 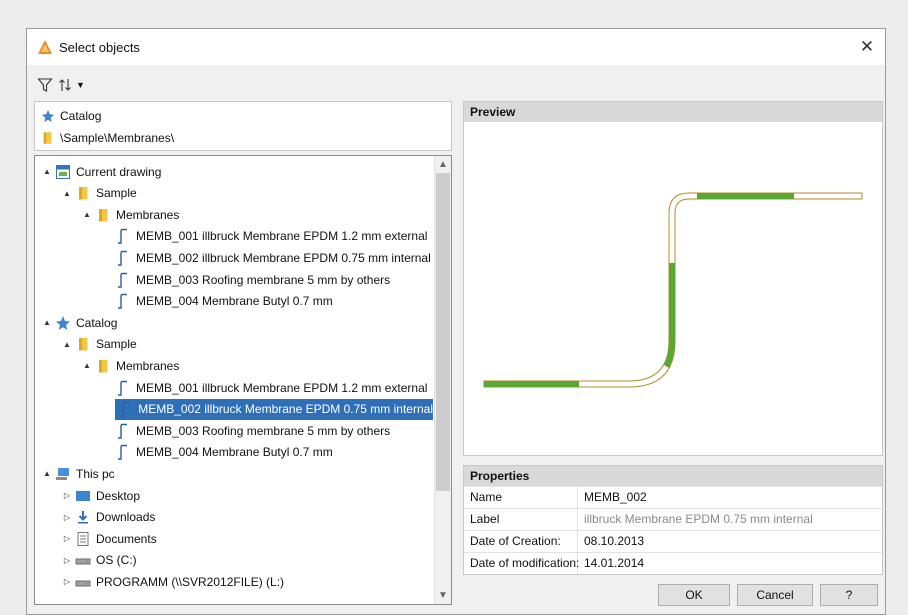 I want to click on tree-item-label: Downloads, so click(x=126, y=517).